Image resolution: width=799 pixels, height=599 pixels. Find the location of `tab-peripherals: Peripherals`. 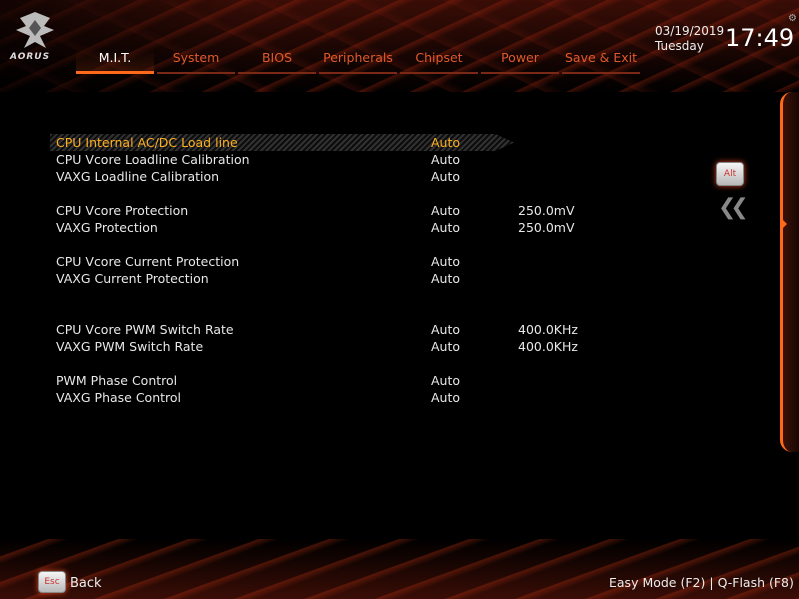

tab-peripherals: Peripherals is located at coordinates (358, 62).